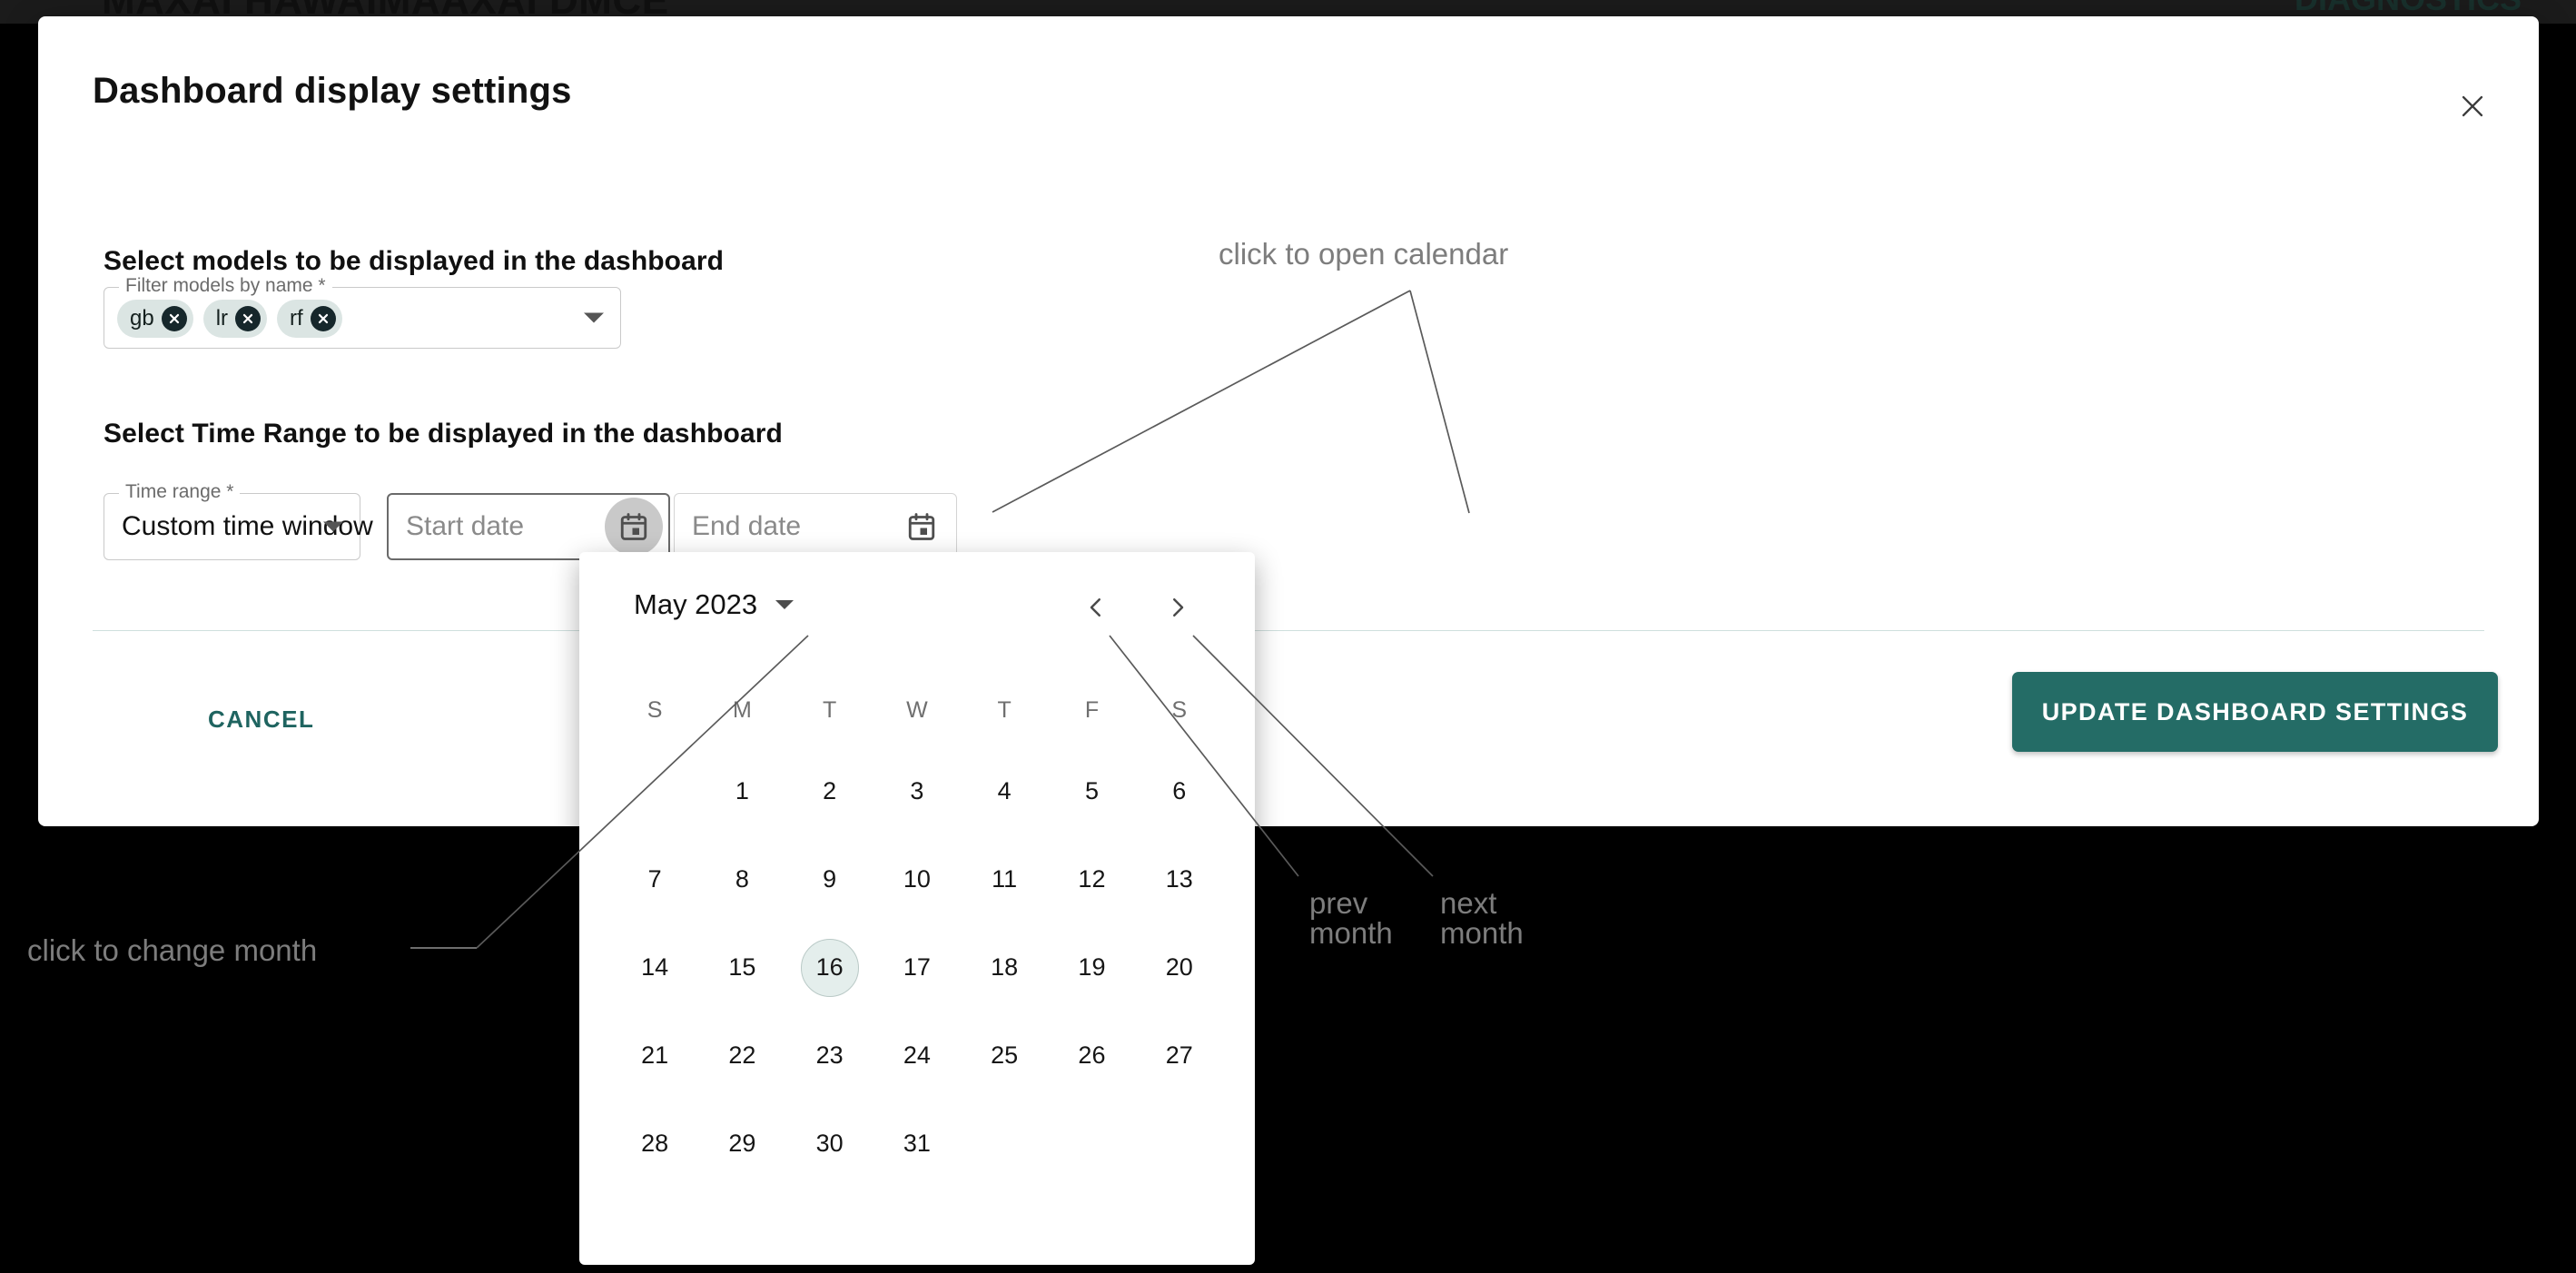 Image resolution: width=2576 pixels, height=1273 pixels. What do you see at coordinates (219, 285) in the screenshot?
I see `filter-models-legend-text: Filter models by name` at bounding box center [219, 285].